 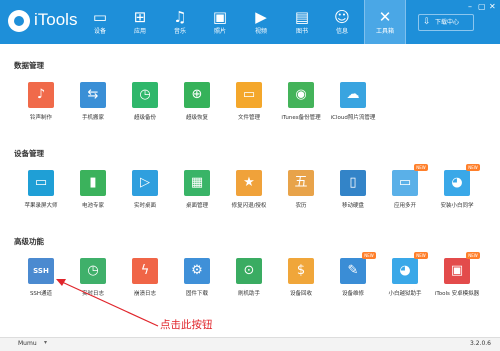 I want to click on version-label: 3.2.0.6, so click(x=480, y=343).